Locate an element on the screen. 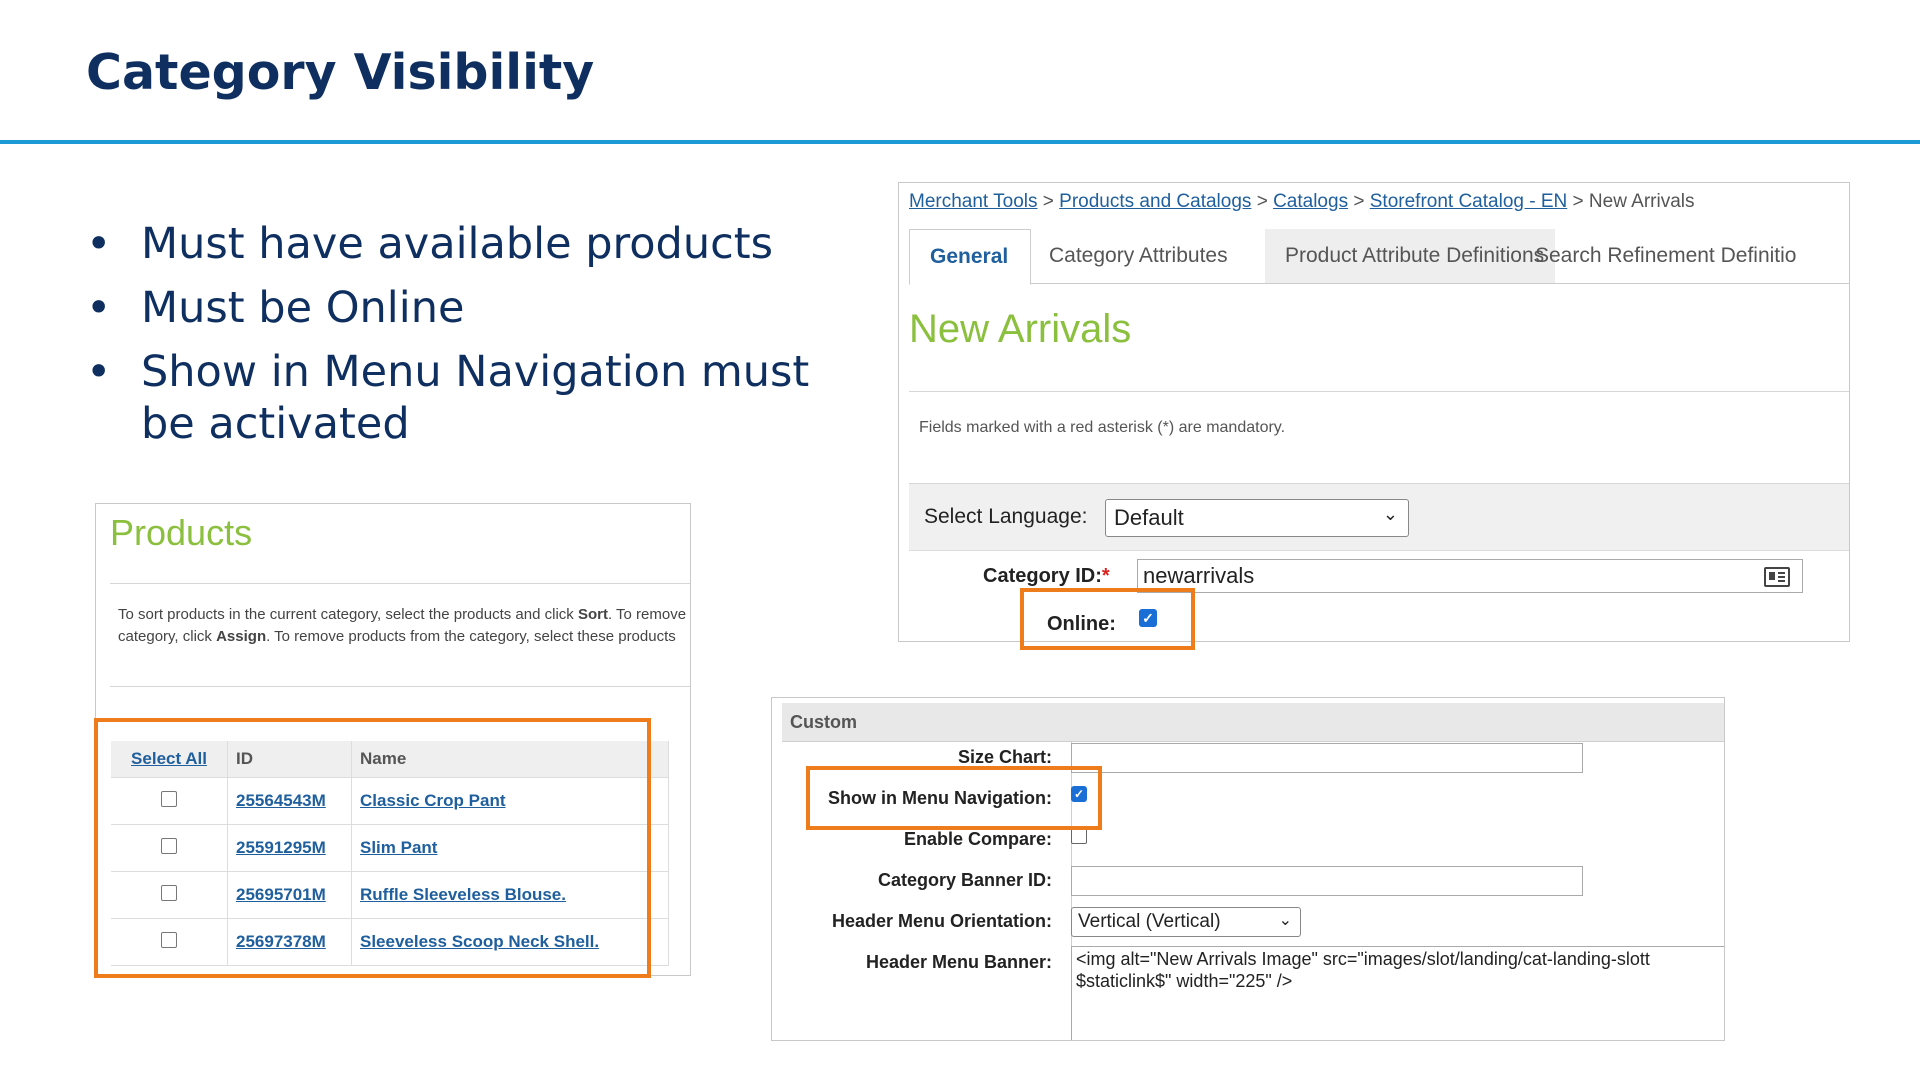  breadcrumb-storefront-catalog: Storefront Catalog - EN is located at coordinates (1468, 201).